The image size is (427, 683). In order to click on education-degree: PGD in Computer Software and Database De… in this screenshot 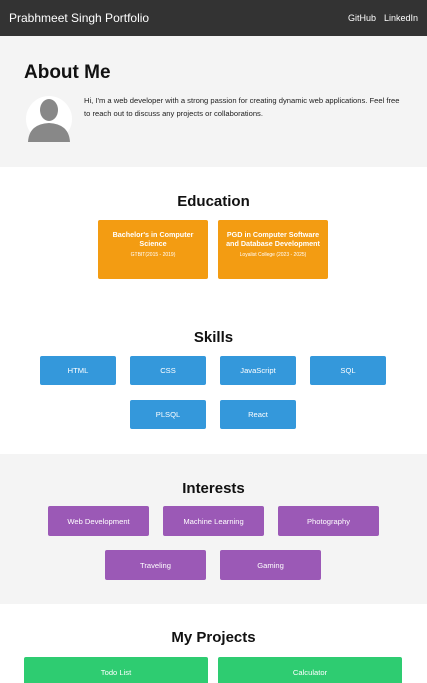, I will do `click(273, 239)`.